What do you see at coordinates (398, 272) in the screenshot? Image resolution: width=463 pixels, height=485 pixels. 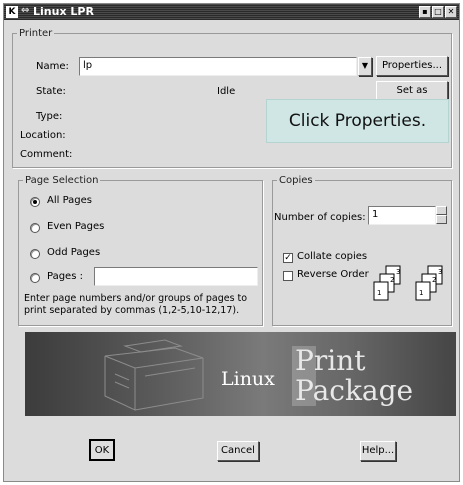 I see `collate-icon-page-3a: 3` at bounding box center [398, 272].